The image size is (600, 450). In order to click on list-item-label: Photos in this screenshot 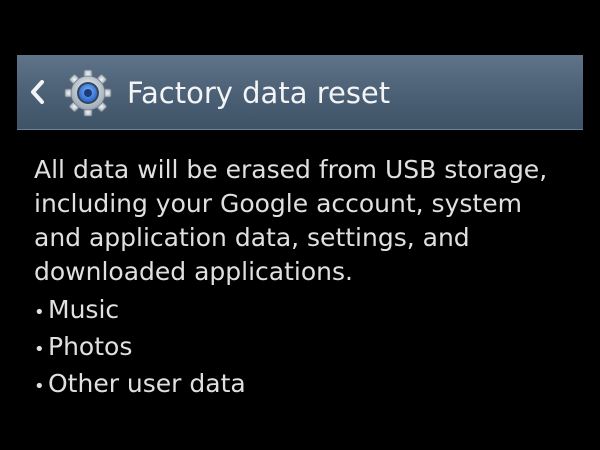, I will do `click(90, 346)`.